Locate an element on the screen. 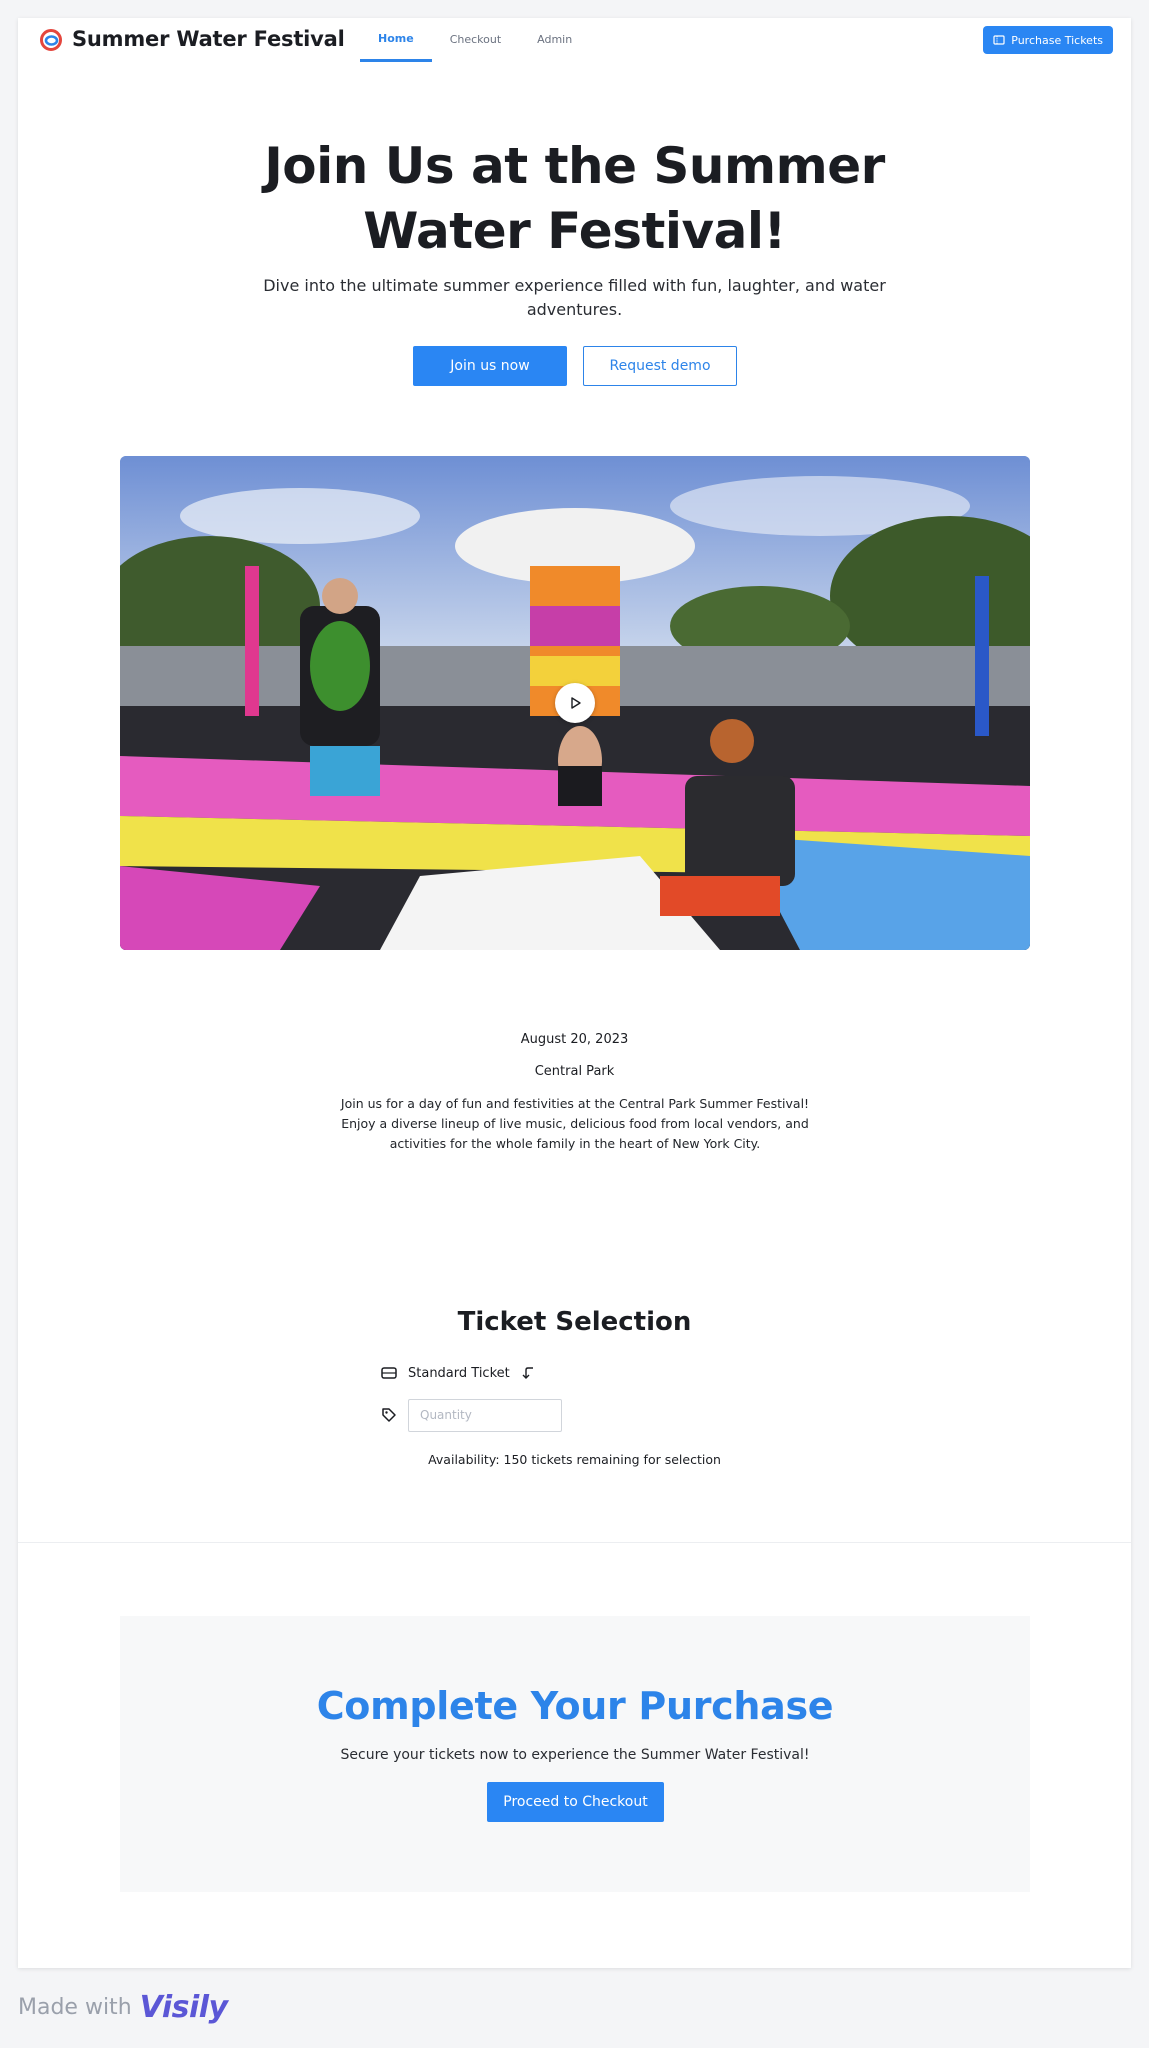 The width and height of the screenshot is (1149, 2048). ticket-selection-title: Ticket Selection is located at coordinates (574, 1322).